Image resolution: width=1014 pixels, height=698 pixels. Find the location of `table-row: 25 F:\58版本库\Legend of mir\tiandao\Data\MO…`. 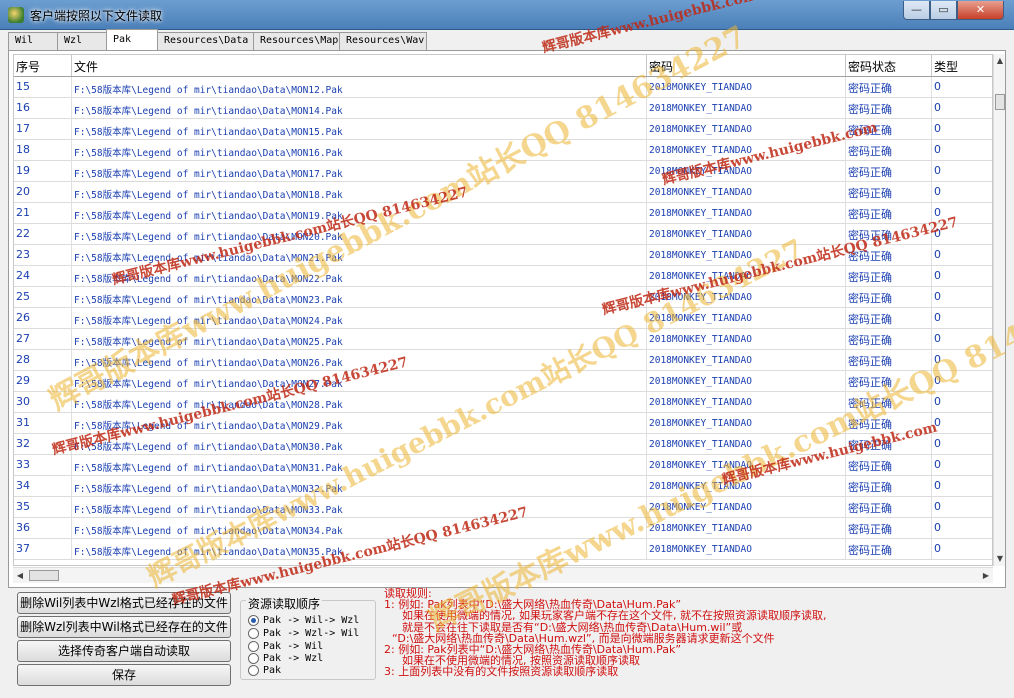

table-row: 25 F:\58版本库\Legend of mir\tiandao\Data\MO… is located at coordinates (503, 297).